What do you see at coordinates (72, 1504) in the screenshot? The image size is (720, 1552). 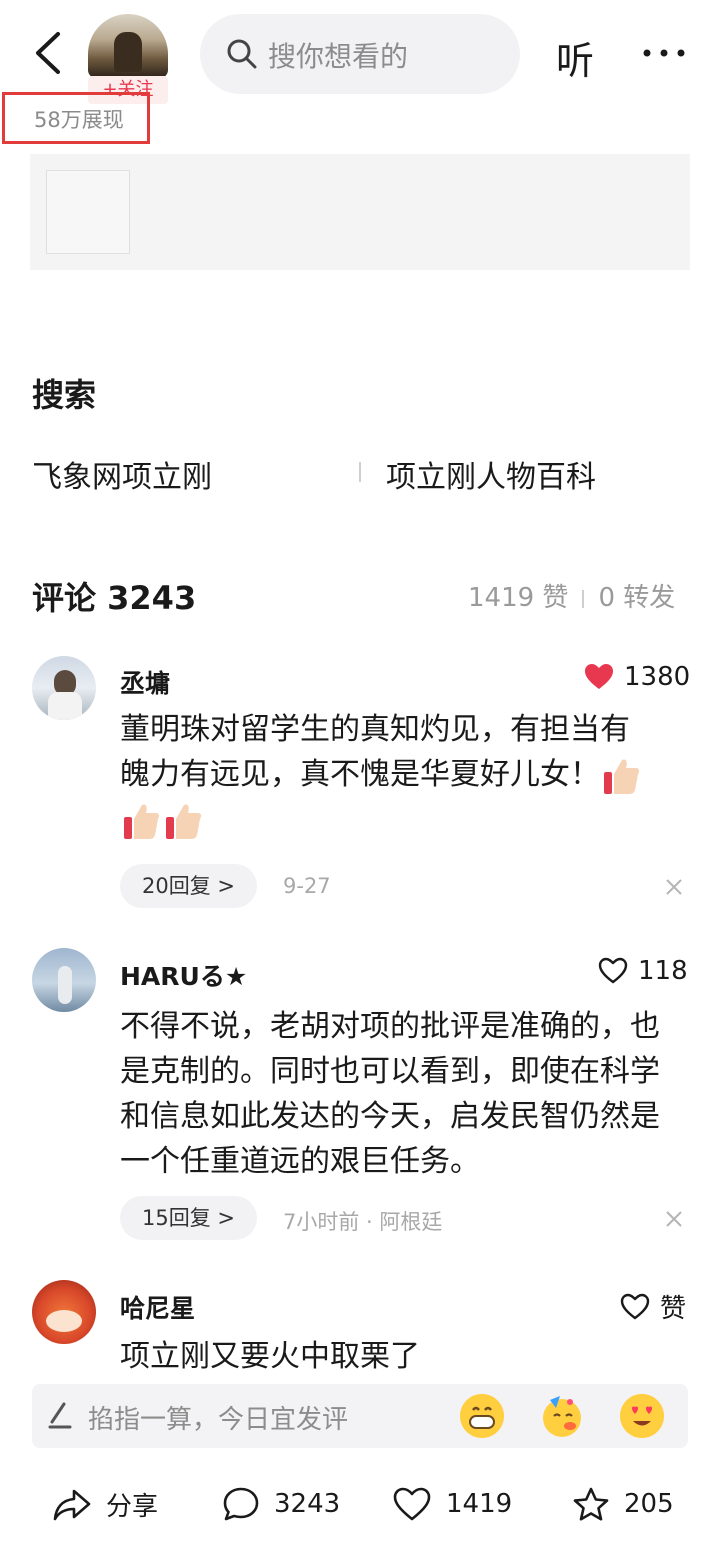 I see `share-icon` at bounding box center [72, 1504].